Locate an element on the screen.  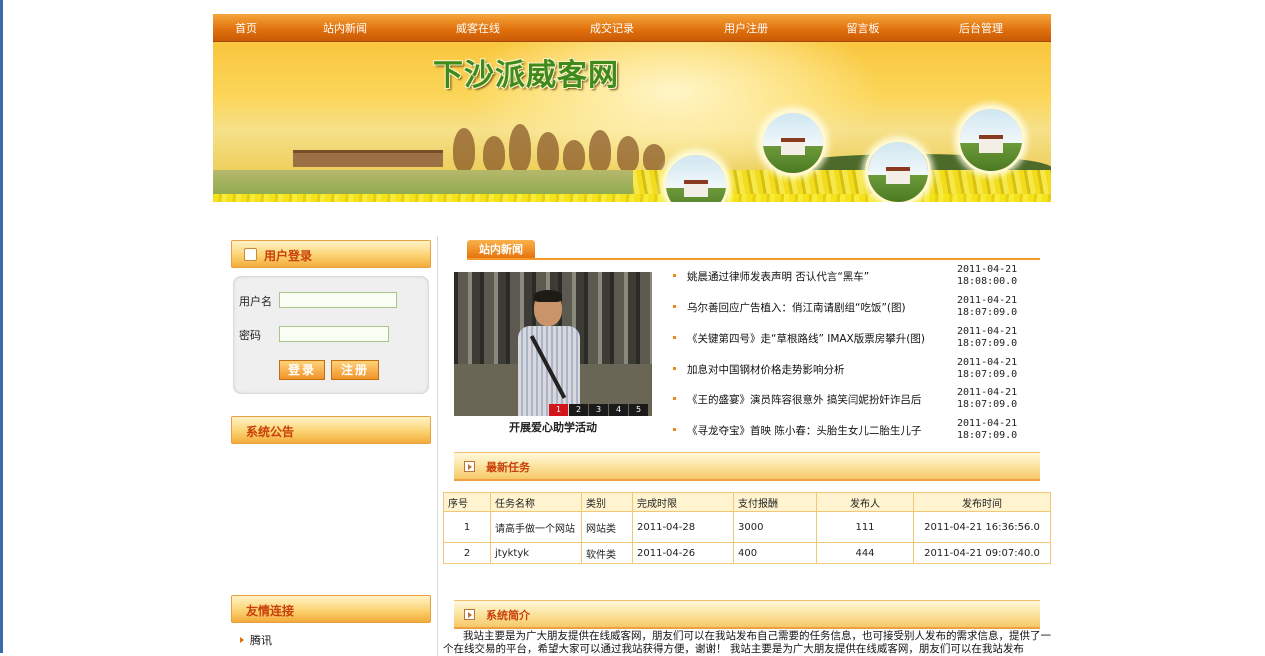
news-title-link: 《寻龙夺宝》首映 陈小春：头胎生女儿二胎生儿子 is located at coordinates (804, 430).